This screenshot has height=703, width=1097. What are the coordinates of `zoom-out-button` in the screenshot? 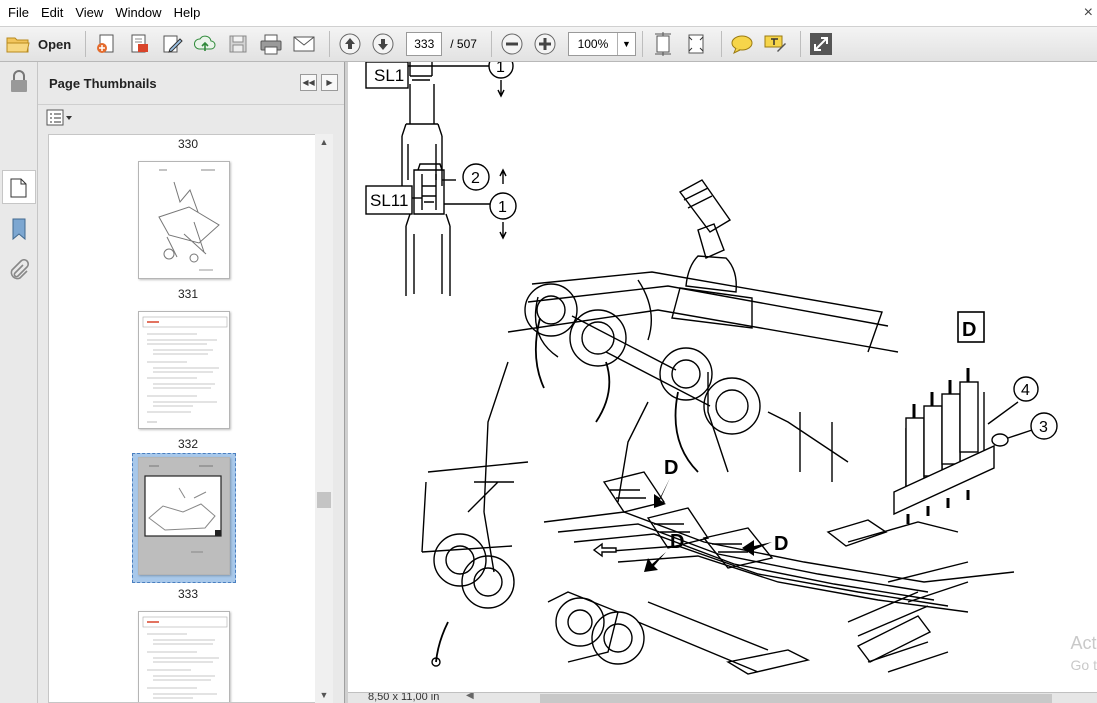 It's located at (512, 44).